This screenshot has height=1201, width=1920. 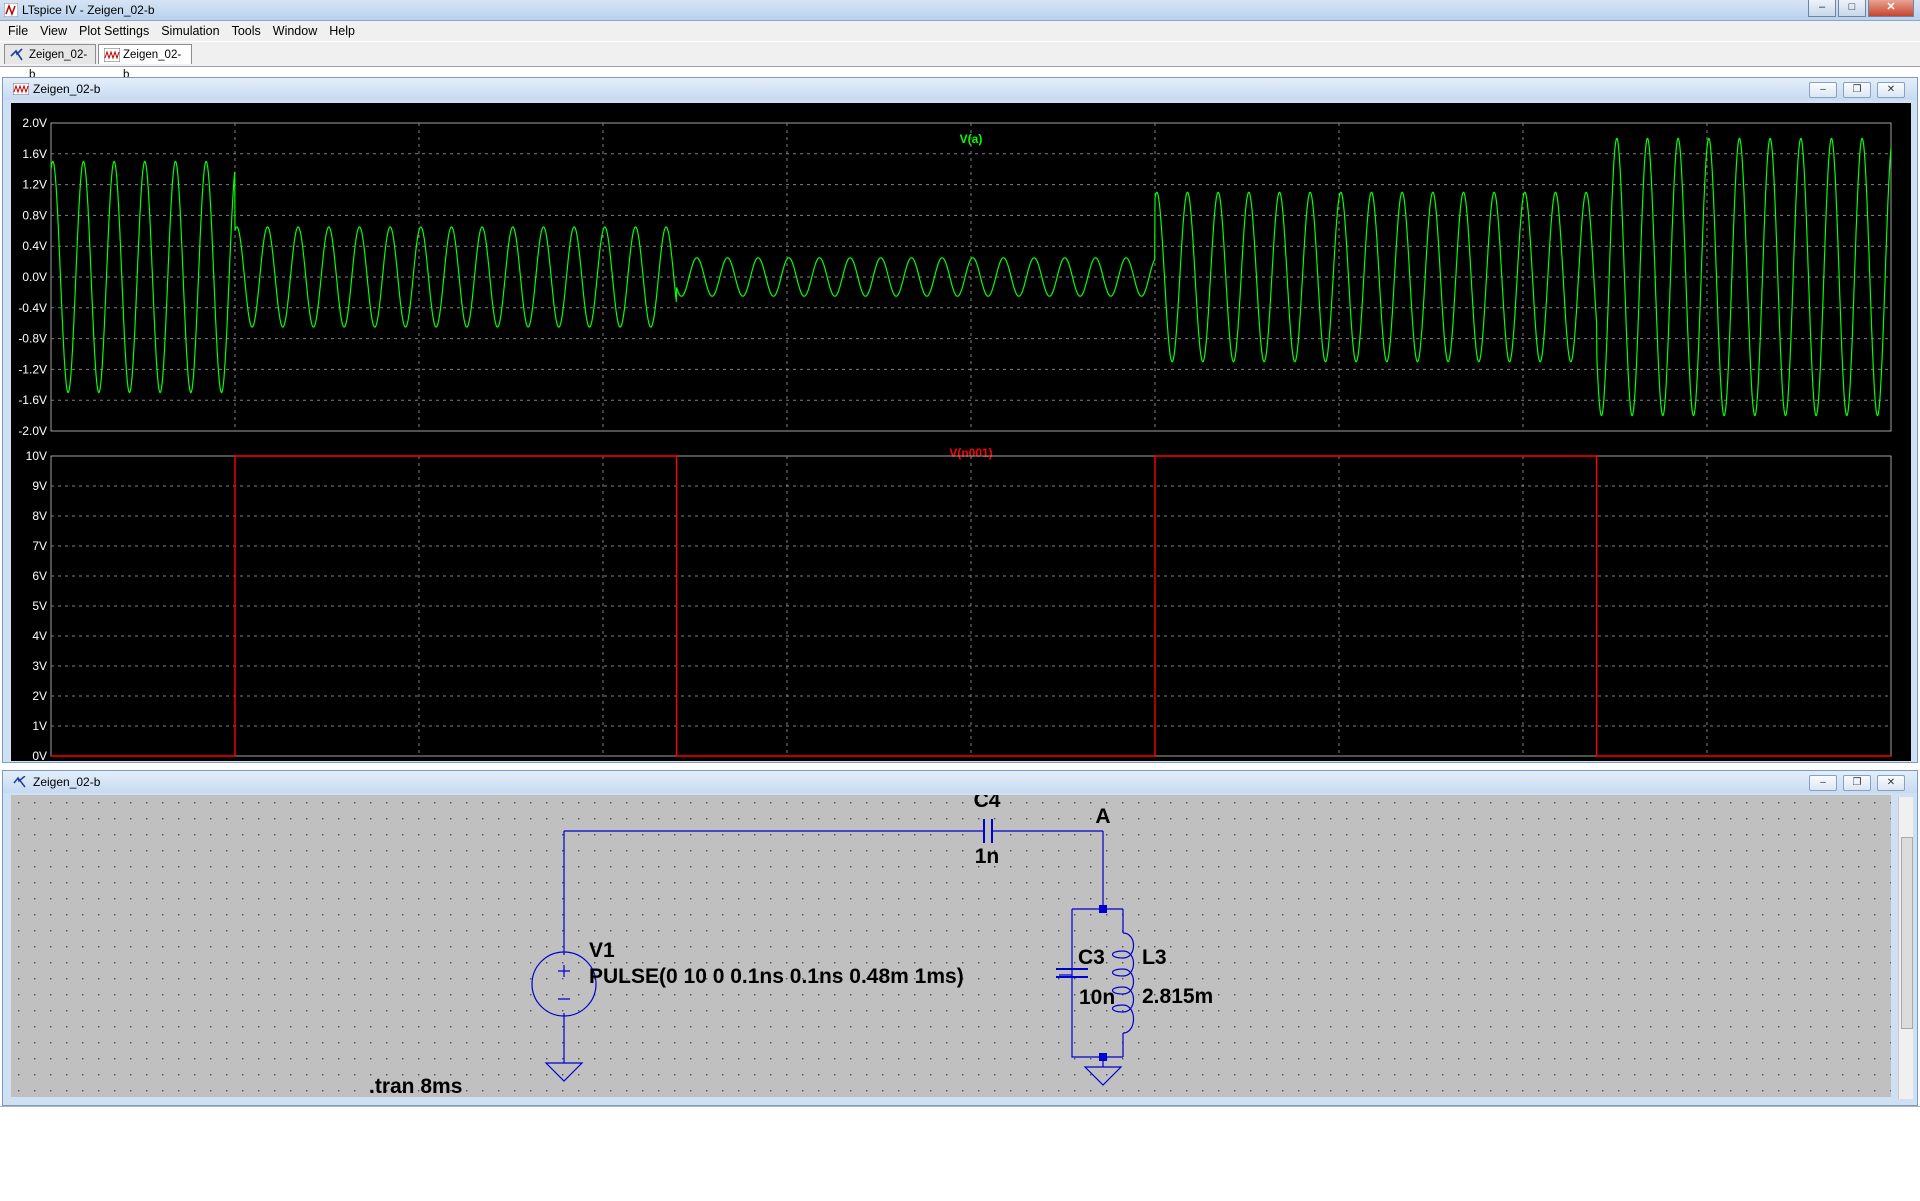 I want to click on close-button: ✕, so click(x=1891, y=8).